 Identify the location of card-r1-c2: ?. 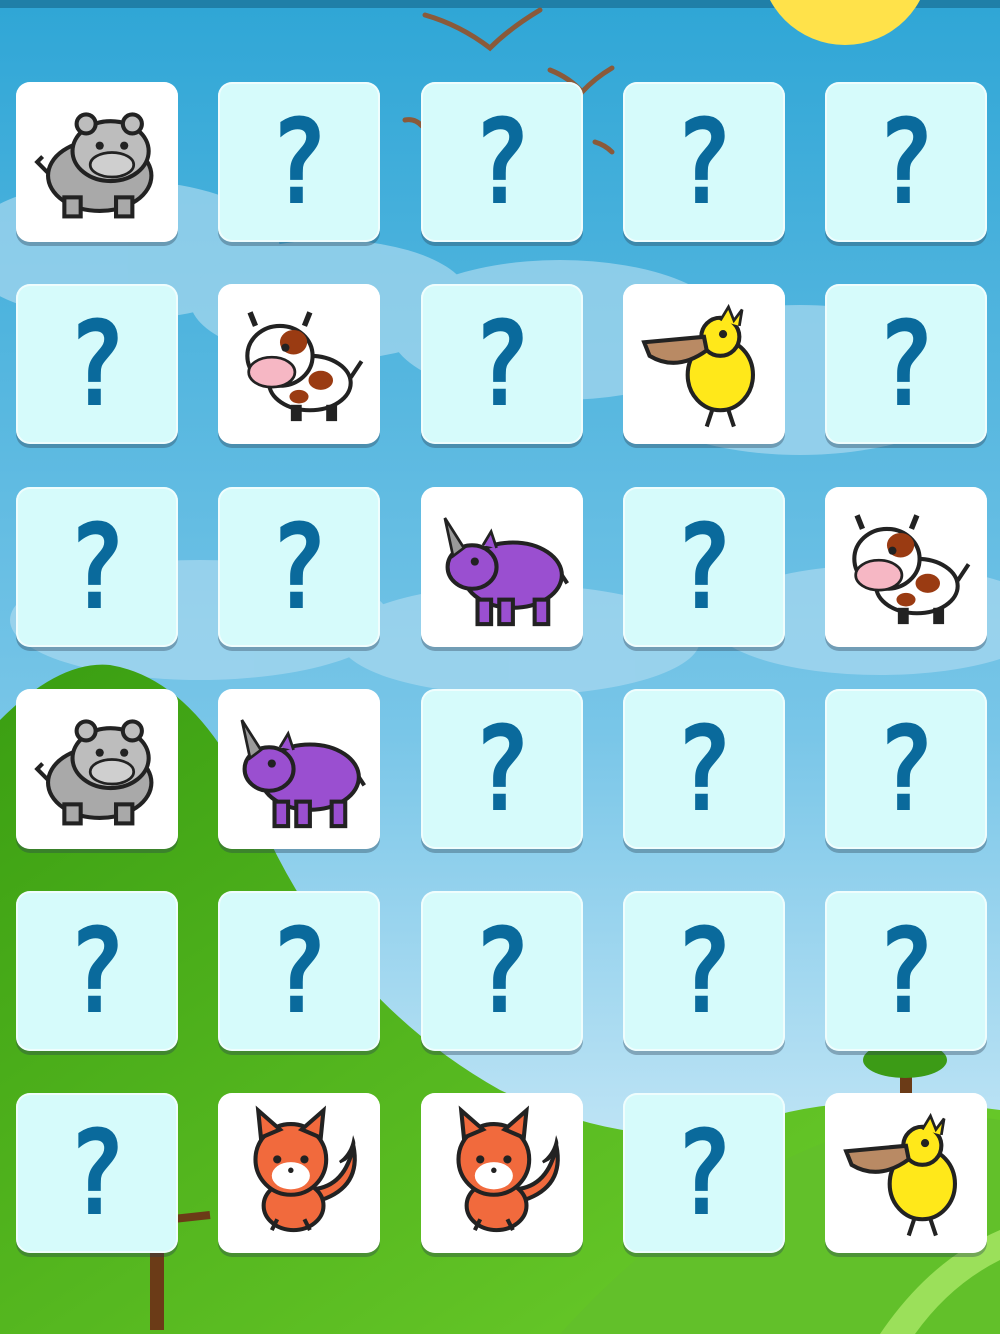
(299, 162).